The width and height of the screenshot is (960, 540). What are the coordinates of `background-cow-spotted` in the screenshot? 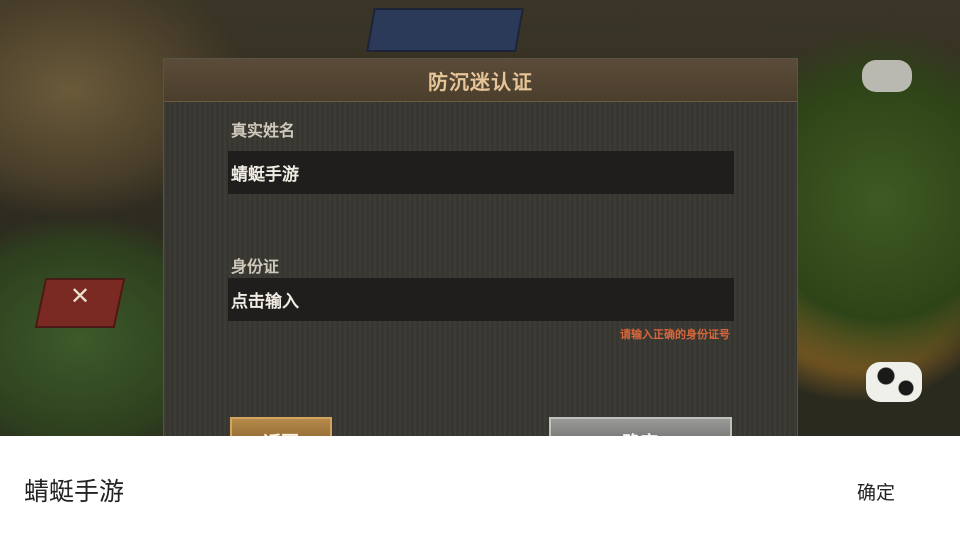 It's located at (894, 382).